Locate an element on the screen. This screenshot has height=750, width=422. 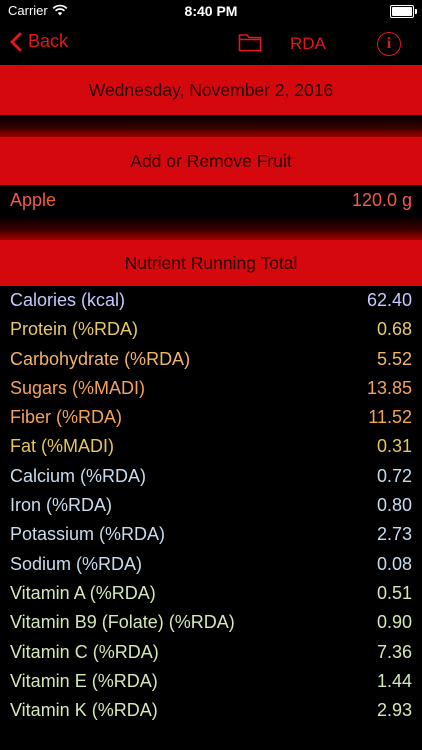
nutrient-label: Vitamin E (%RDA) is located at coordinates (84, 680).